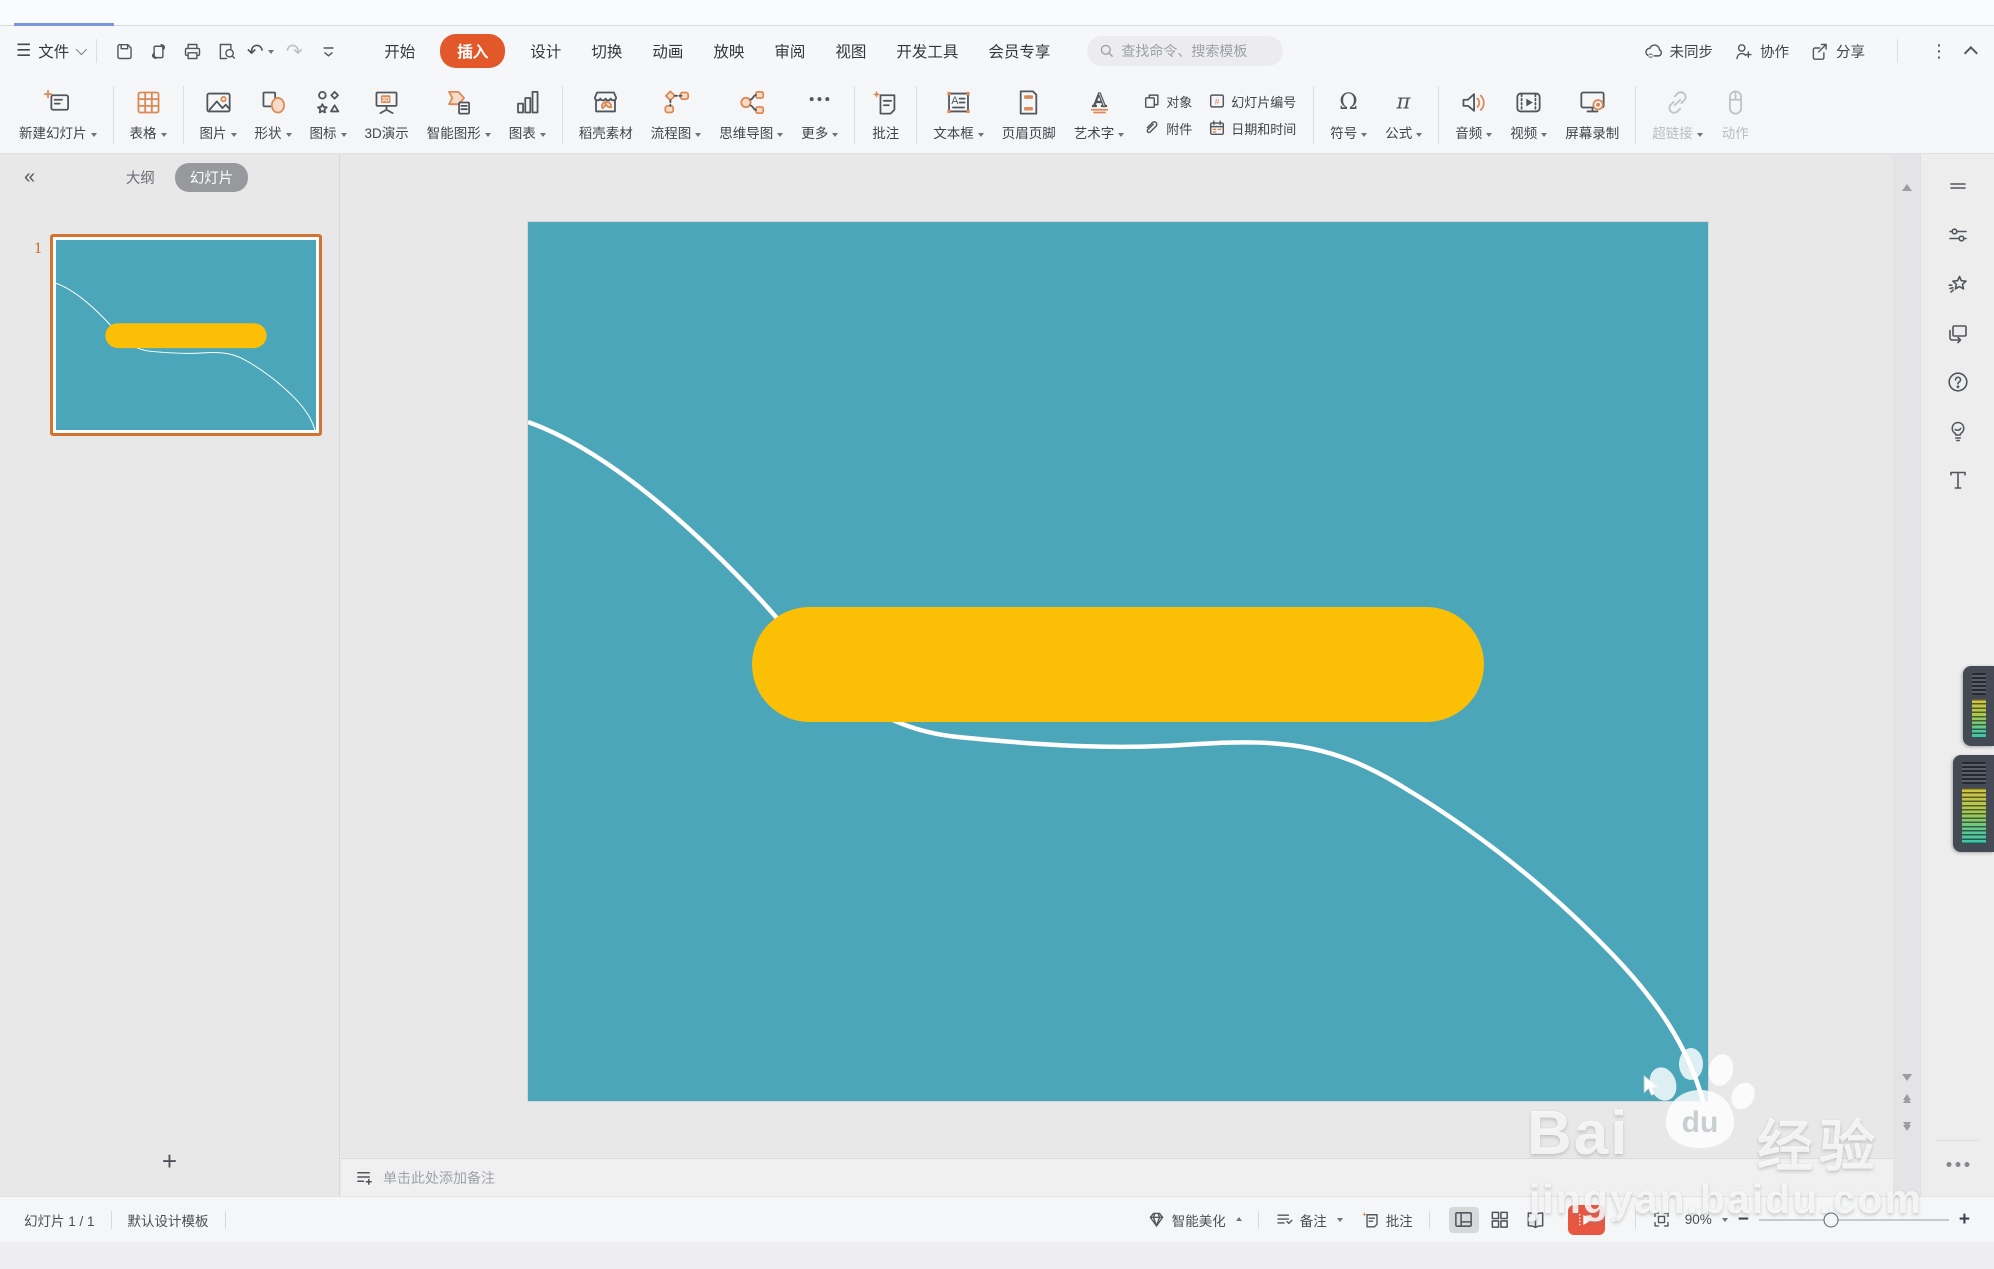  What do you see at coordinates (1958, 284) in the screenshot?
I see `creative-effects-icon` at bounding box center [1958, 284].